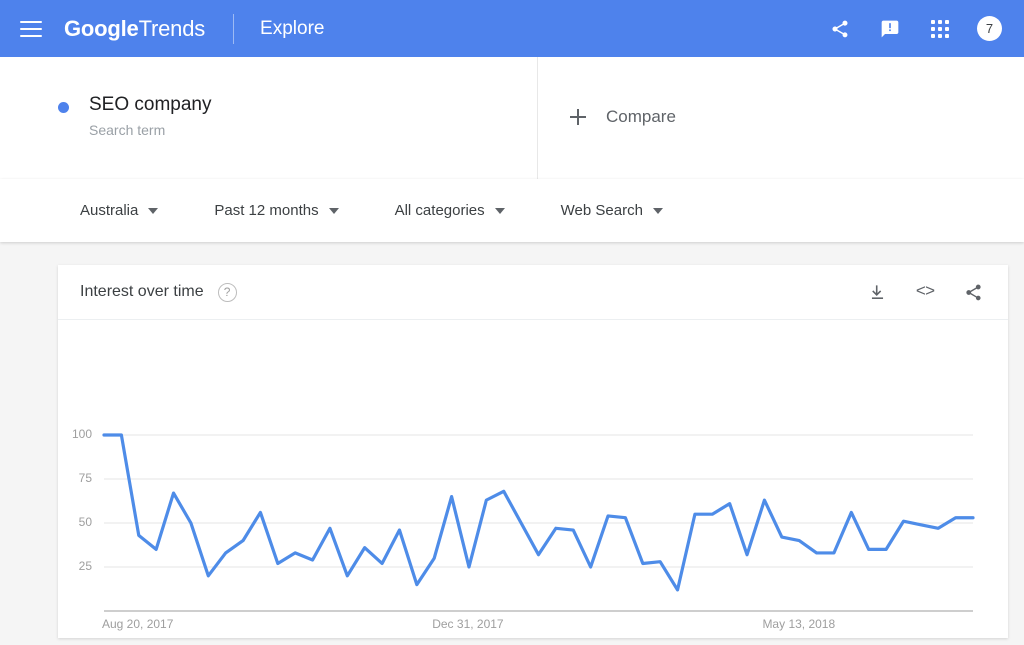  What do you see at coordinates (641, 116) in the screenshot?
I see `compare-label: Compare` at bounding box center [641, 116].